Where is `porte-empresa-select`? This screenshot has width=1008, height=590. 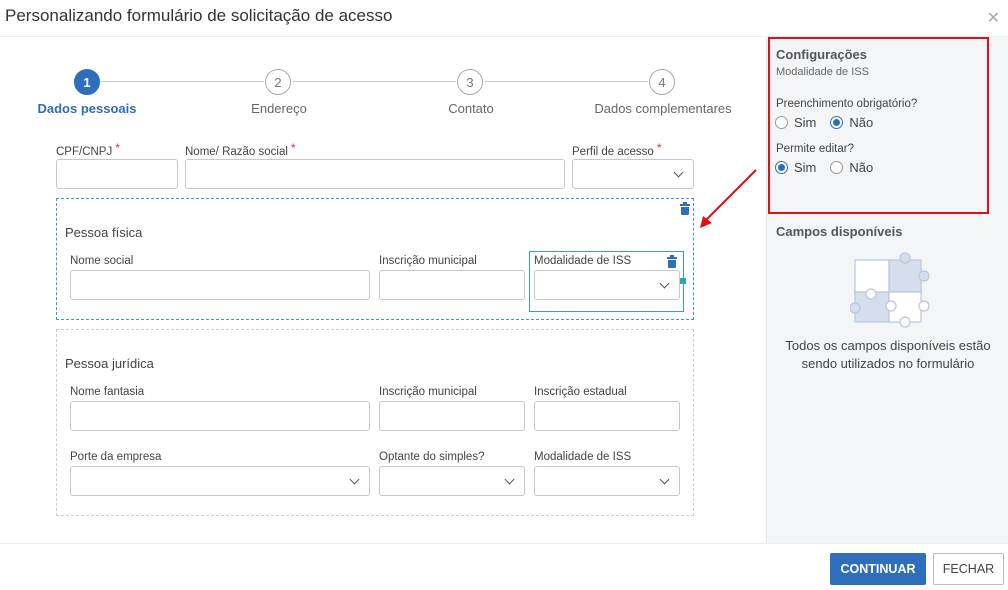 porte-empresa-select is located at coordinates (220, 481).